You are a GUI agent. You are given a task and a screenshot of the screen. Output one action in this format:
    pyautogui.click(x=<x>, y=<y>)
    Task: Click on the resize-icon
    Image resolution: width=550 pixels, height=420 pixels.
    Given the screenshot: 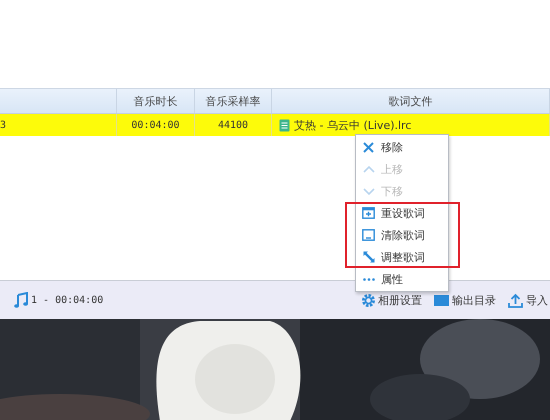 What is the action you would take?
    pyautogui.click(x=368, y=257)
    